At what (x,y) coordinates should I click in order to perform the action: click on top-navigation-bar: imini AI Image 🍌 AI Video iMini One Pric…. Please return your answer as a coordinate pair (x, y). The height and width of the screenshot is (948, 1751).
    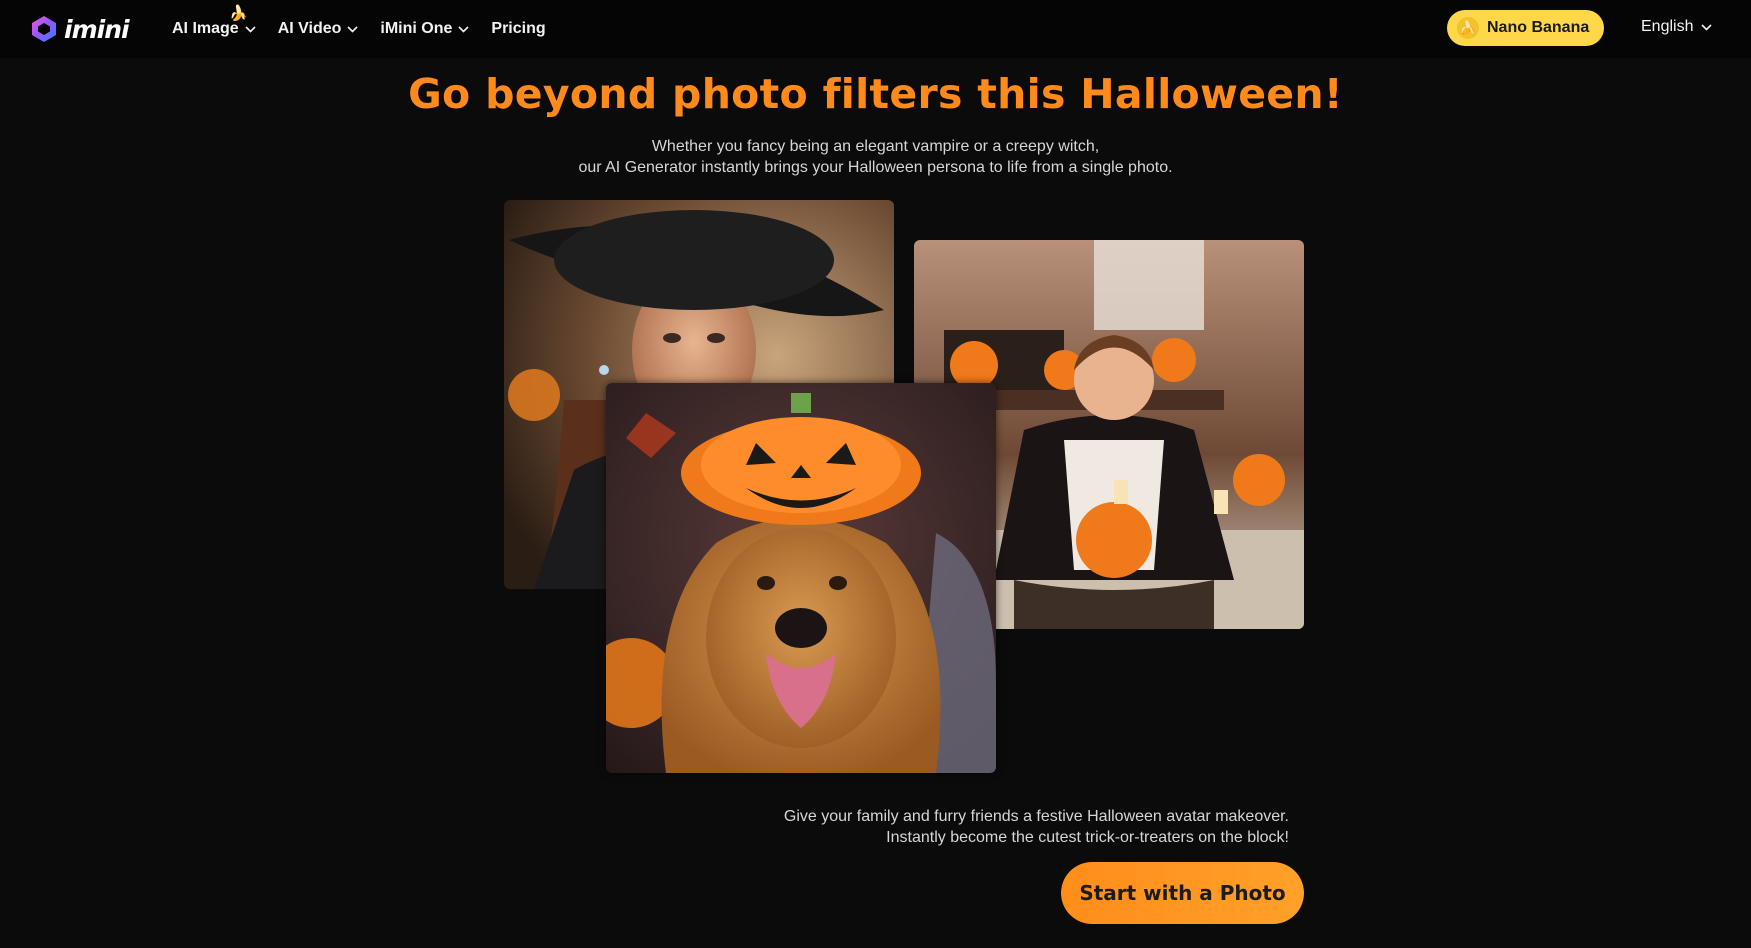
    Looking at the image, I should click on (875, 29).